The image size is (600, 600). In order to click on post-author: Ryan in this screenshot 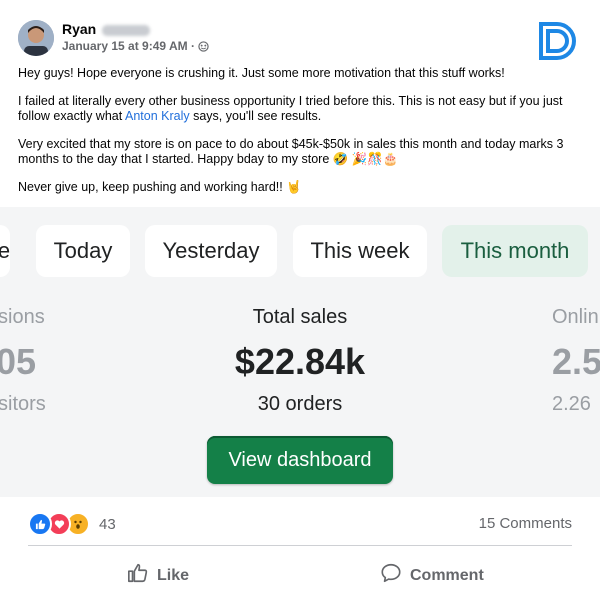, I will do `click(106, 29)`.